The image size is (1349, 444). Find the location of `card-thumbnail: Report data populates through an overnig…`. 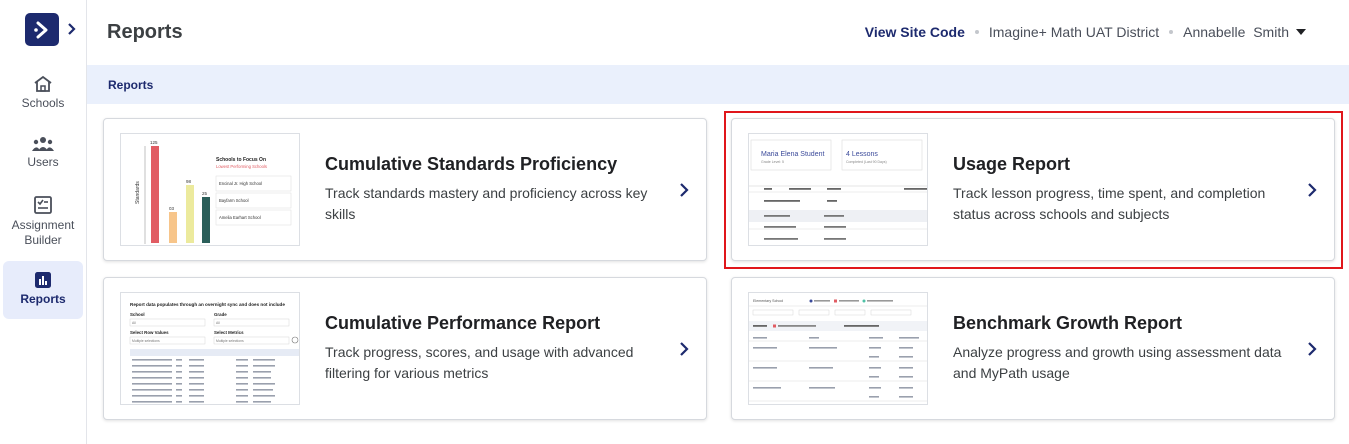

card-thumbnail: Report data populates through an overnig… is located at coordinates (210, 348).